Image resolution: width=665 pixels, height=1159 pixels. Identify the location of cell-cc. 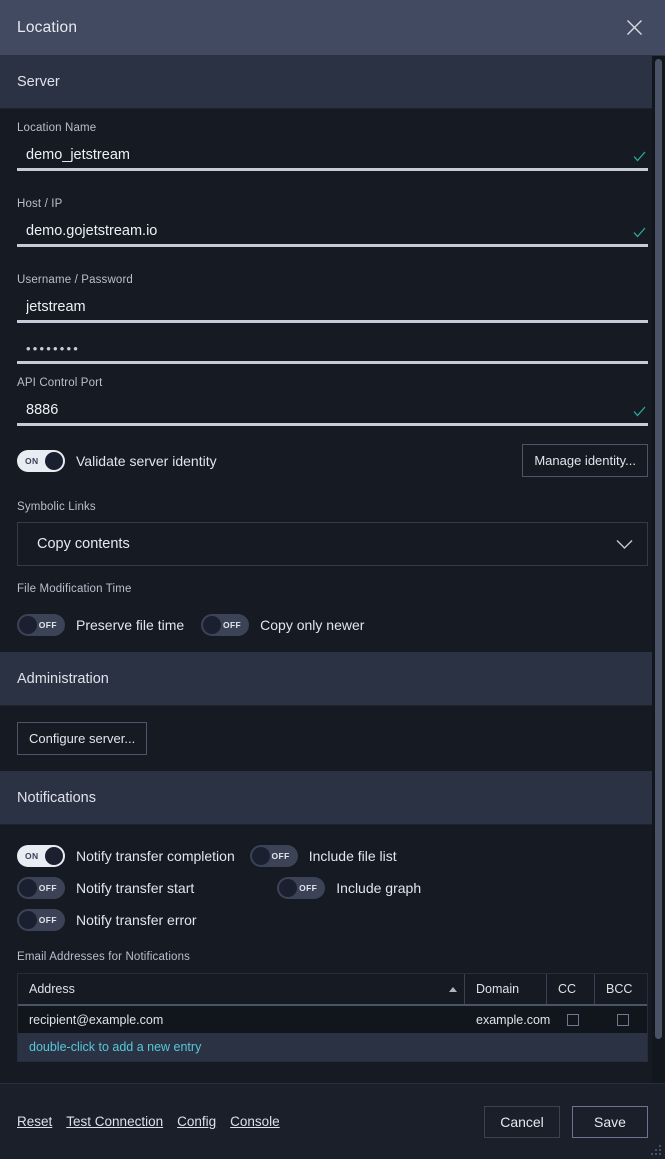
(571, 1019).